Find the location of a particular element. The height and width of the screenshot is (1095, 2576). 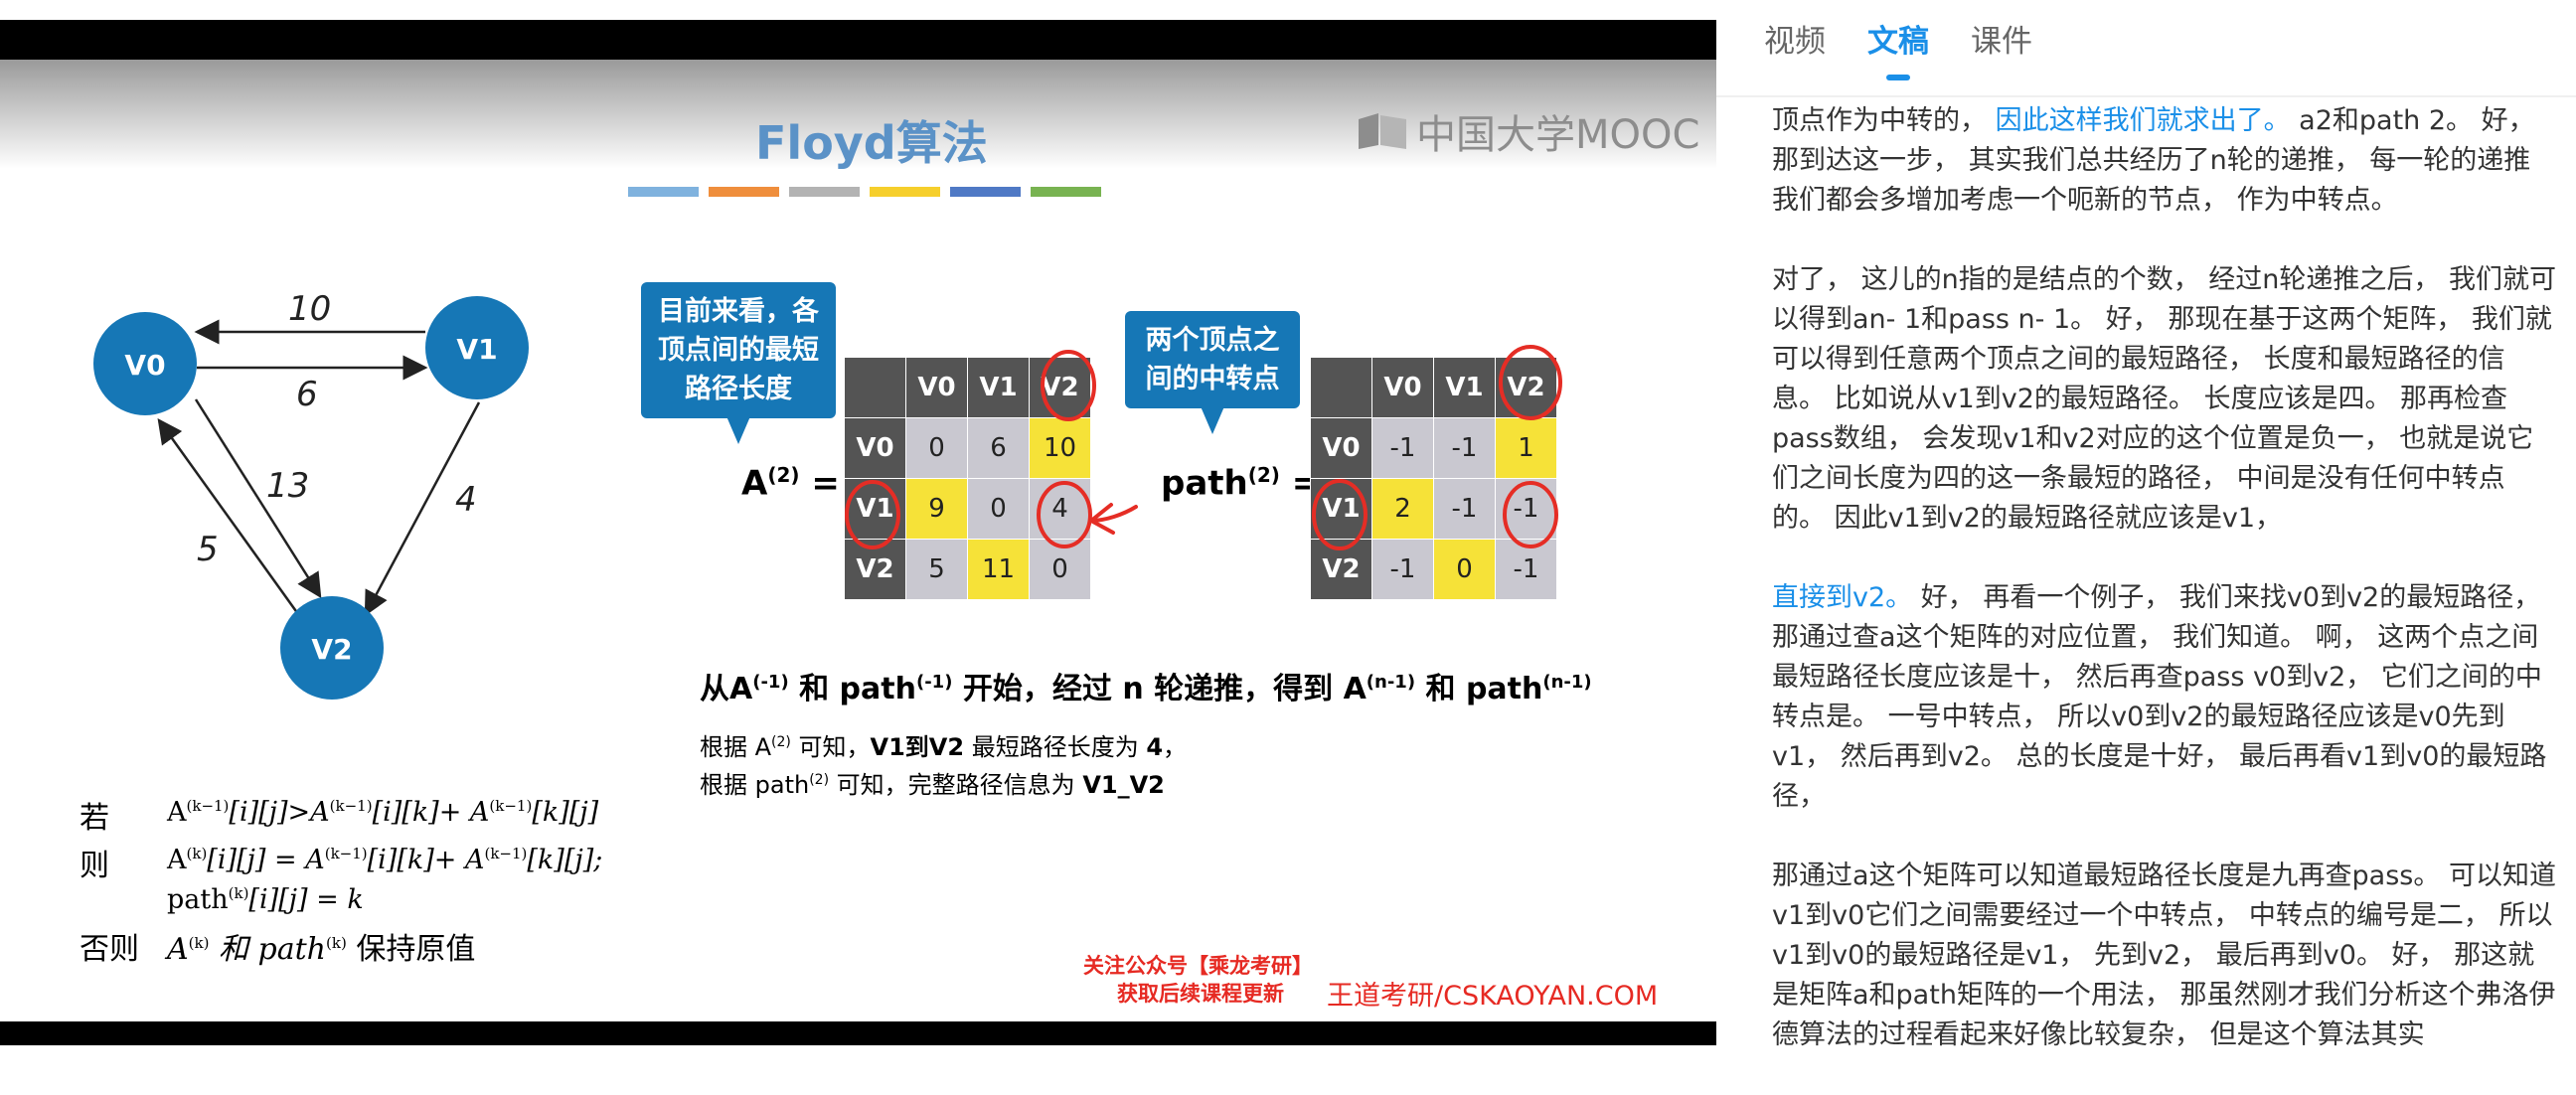

matrix-a: V0 V1 V2 V0 0 6 10 V1 9 0 4 V2 5 11 0 is located at coordinates (967, 478).